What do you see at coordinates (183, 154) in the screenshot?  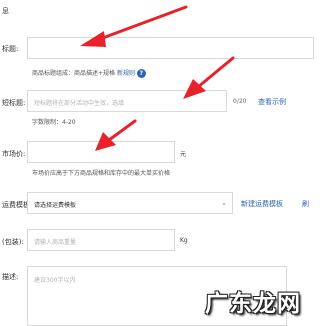 I see `market-price-unit: 元` at bounding box center [183, 154].